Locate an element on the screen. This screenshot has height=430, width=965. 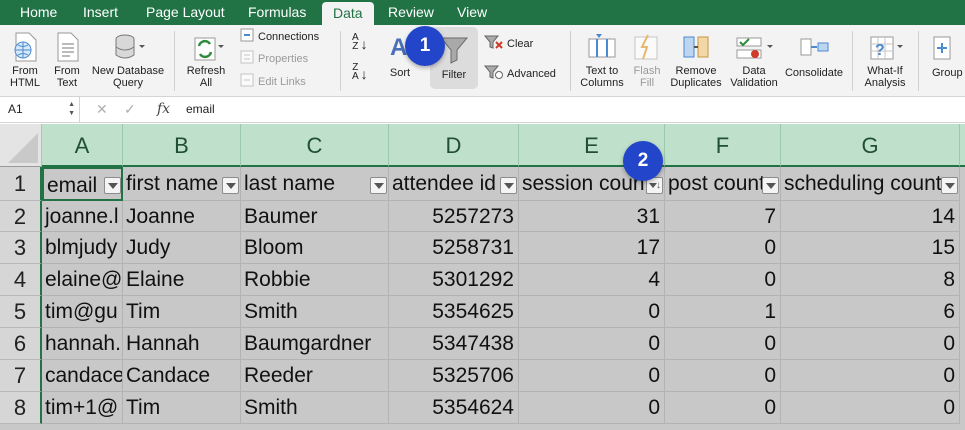
data-cell: 5325706 is located at coordinates (454, 376).